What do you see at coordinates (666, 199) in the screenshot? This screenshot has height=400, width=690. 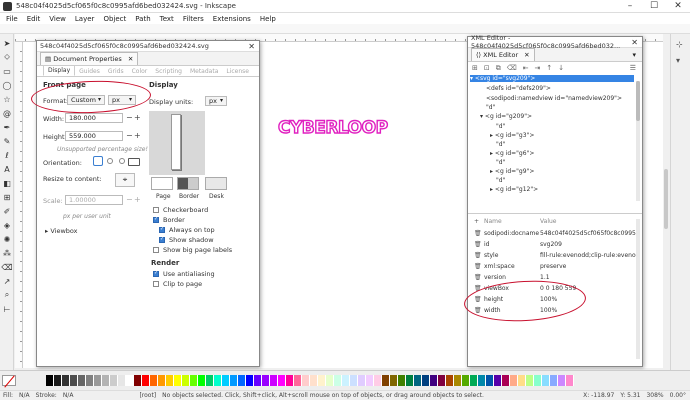 I see `scrollbar-thumb` at bounding box center [666, 199].